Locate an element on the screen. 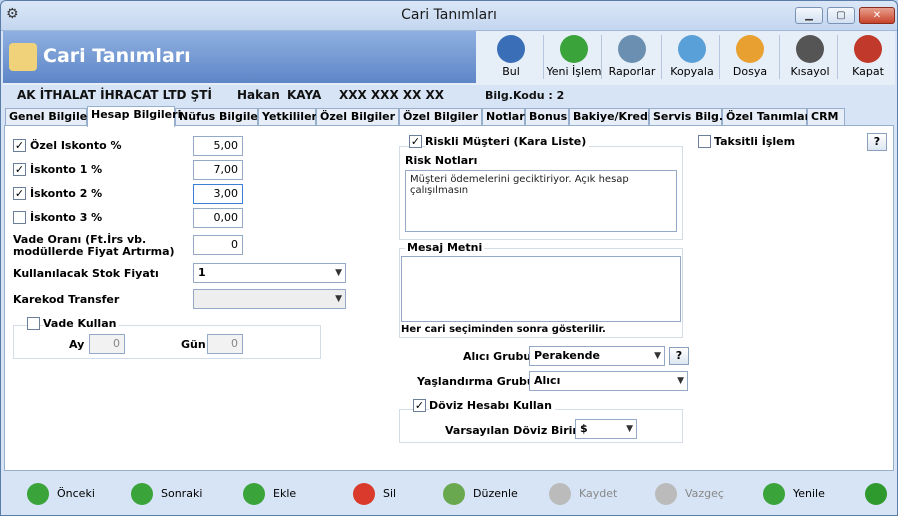  toolbar-button-4: Dosya is located at coordinates (750, 57).